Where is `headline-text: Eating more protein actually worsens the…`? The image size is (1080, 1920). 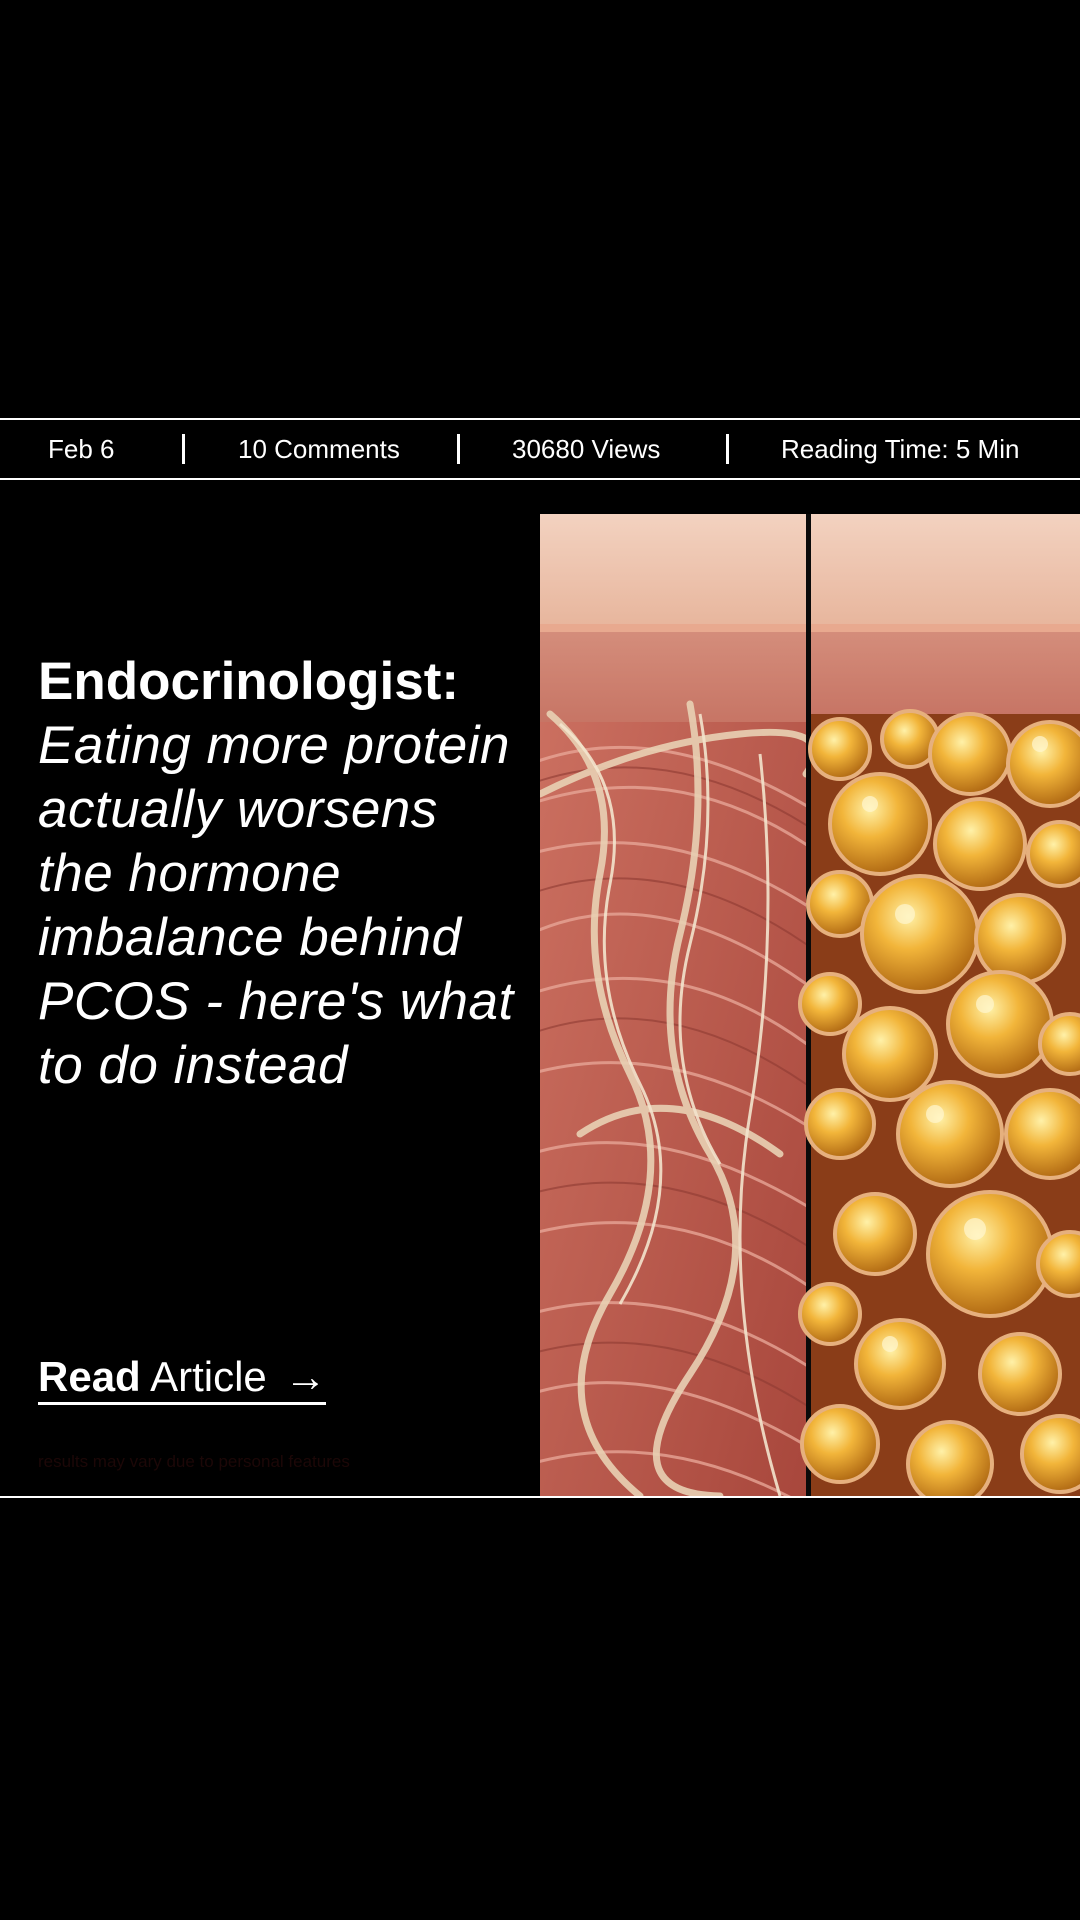 headline-text: Eating more protein actually worsens the… is located at coordinates (276, 905).